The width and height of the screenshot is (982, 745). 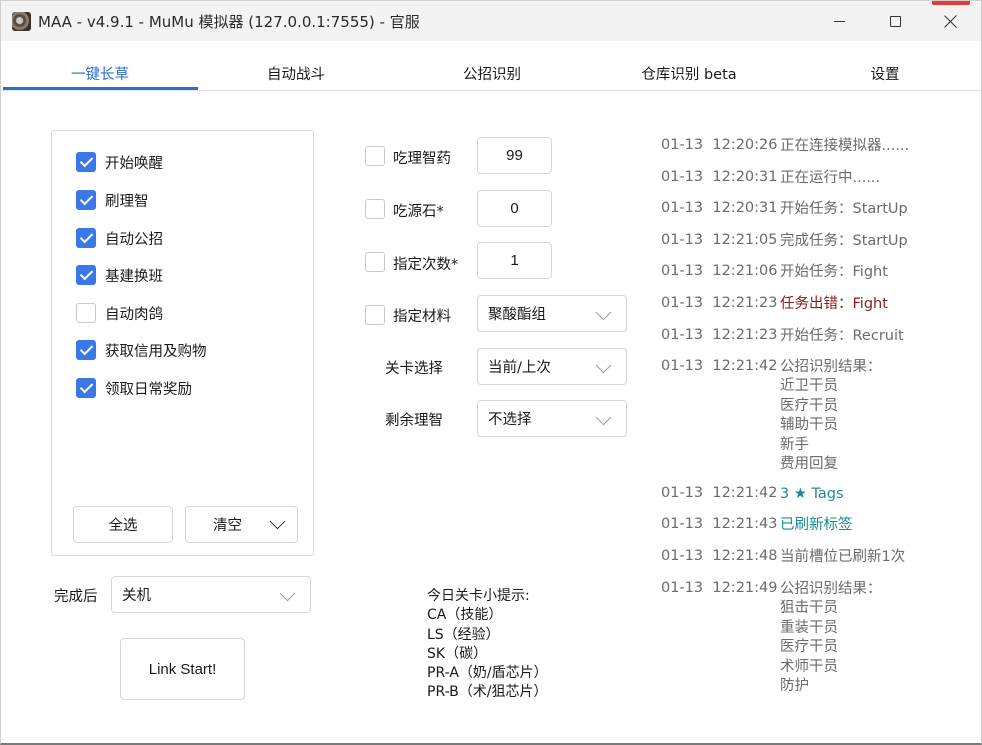 I want to click on times-input: 1, so click(x=514, y=260).